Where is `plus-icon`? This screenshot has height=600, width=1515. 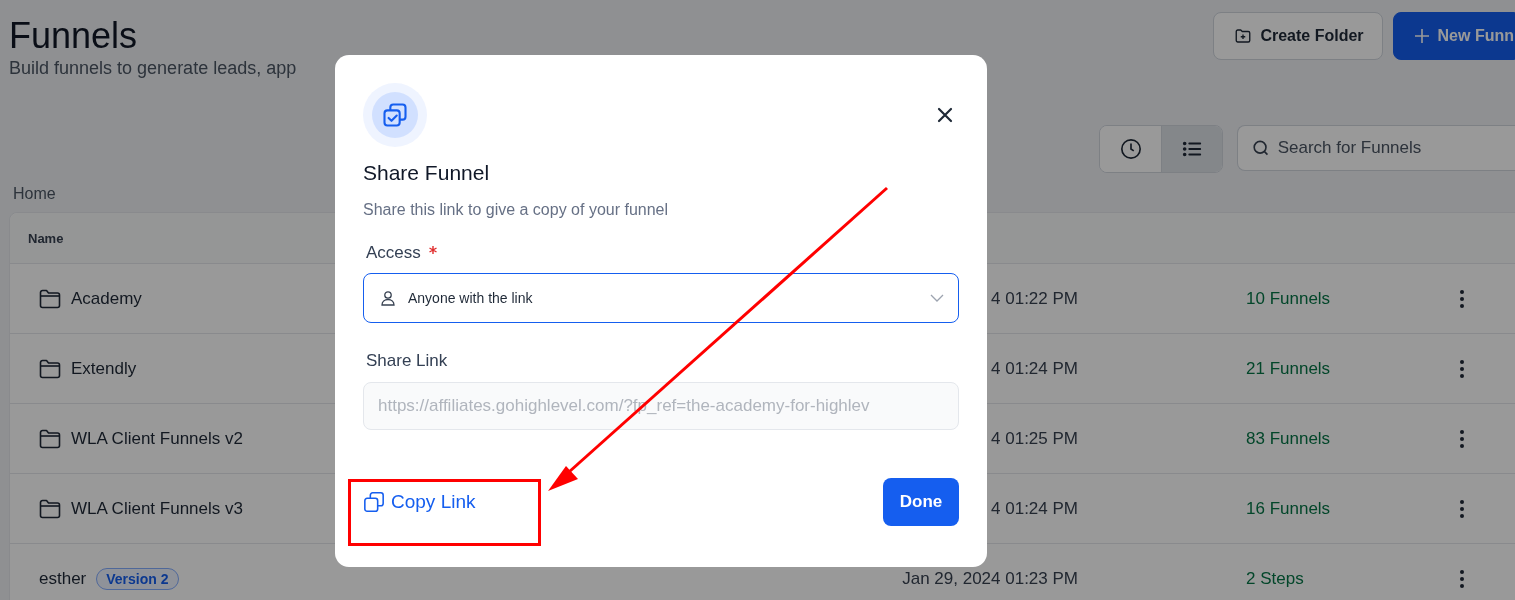
plus-icon is located at coordinates (1421, 36).